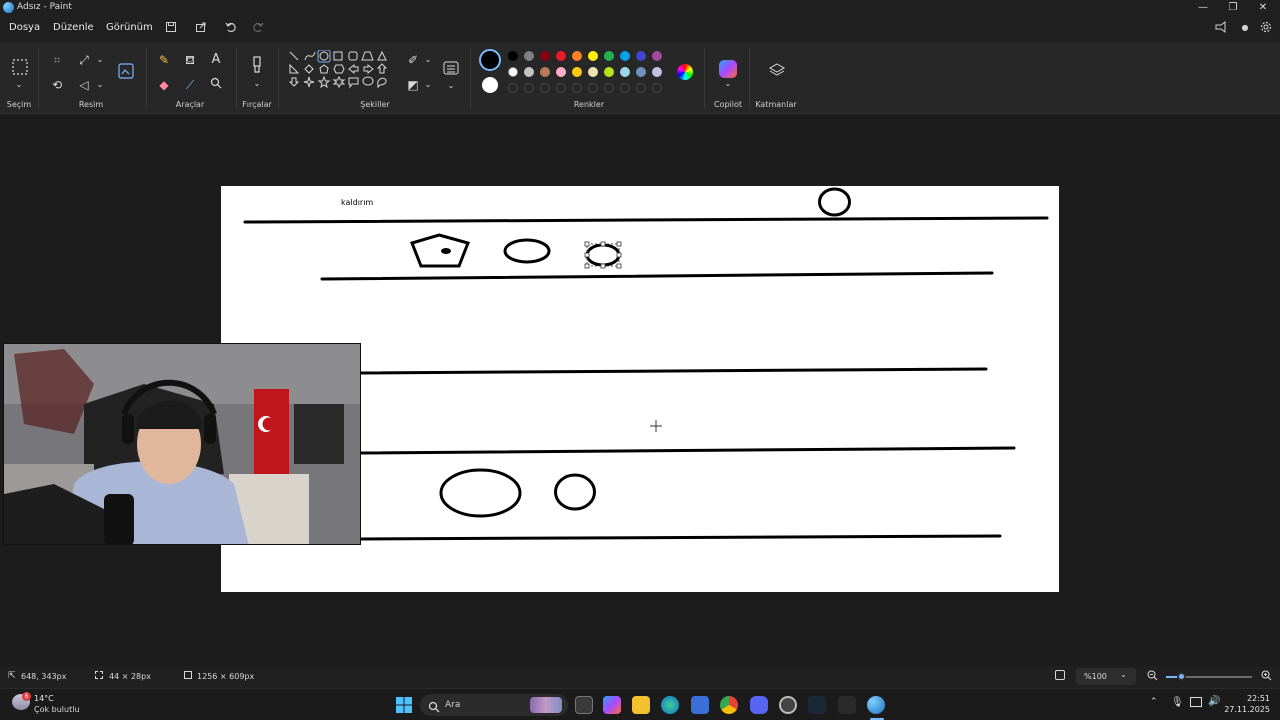 The height and width of the screenshot is (720, 1280). Describe the element at coordinates (216, 85) in the screenshot. I see `magnifier-icon` at that location.